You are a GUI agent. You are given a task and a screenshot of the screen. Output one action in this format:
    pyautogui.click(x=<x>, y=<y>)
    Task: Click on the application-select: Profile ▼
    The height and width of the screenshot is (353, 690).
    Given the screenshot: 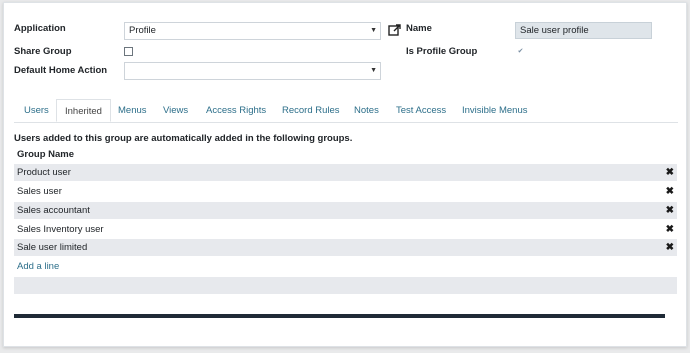 What is the action you would take?
    pyautogui.click(x=252, y=31)
    